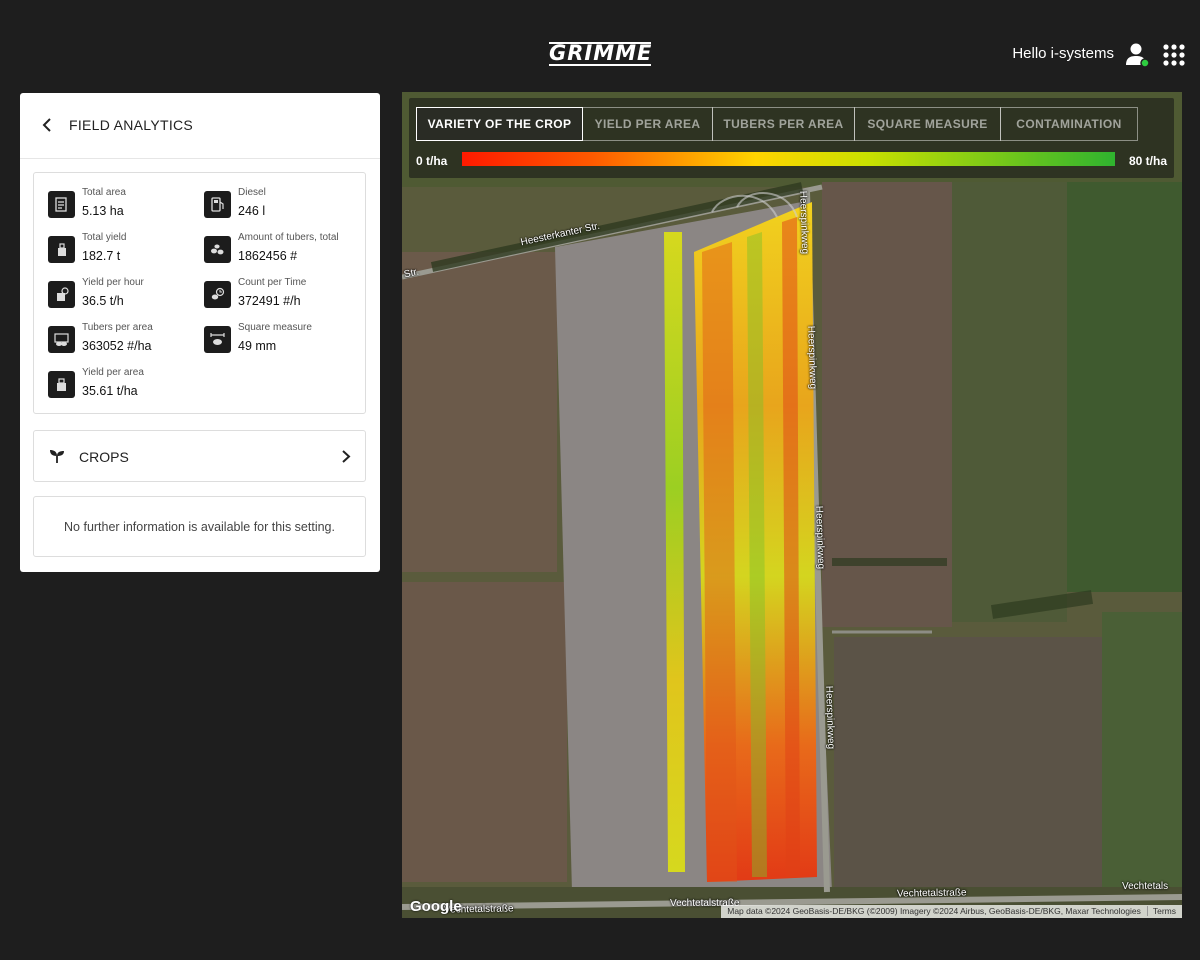 The height and width of the screenshot is (960, 1200). Describe the element at coordinates (61, 384) in the screenshot. I see `yield-area-icon` at that location.